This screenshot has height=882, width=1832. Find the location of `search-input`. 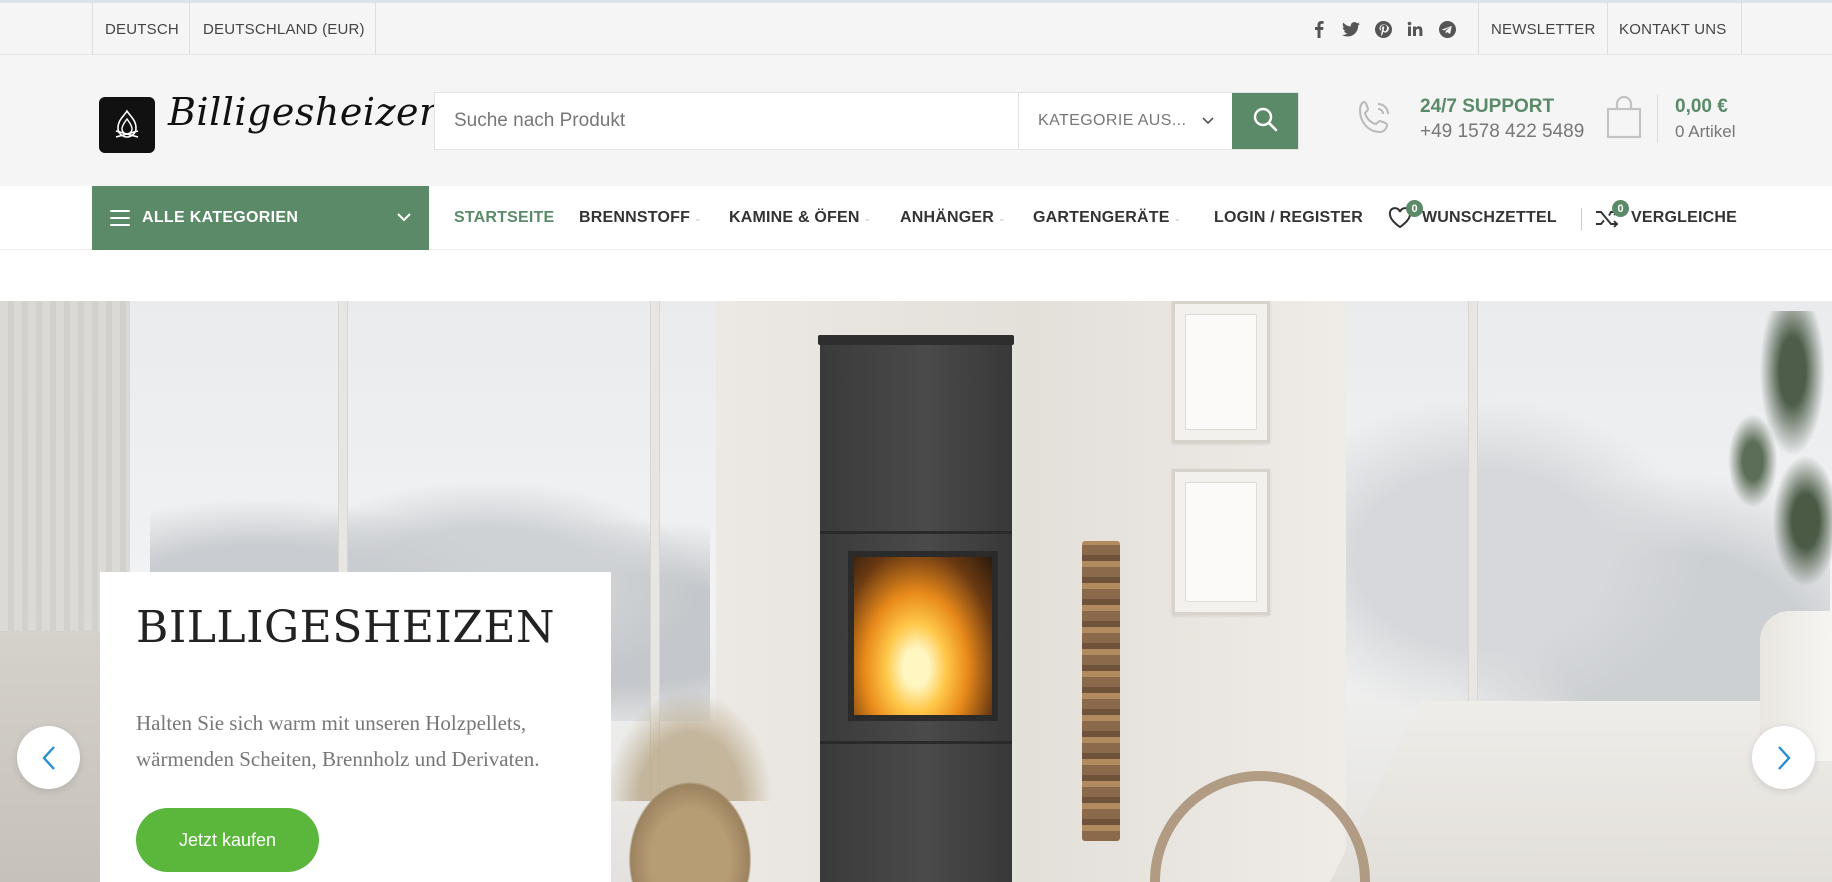

search-input is located at coordinates (726, 121).